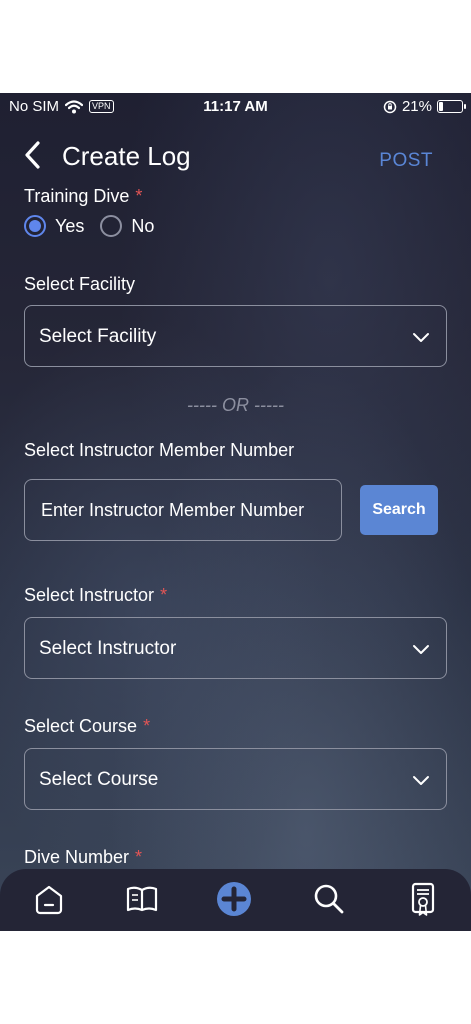 Image resolution: width=471 pixels, height=1024 pixels. Describe the element at coordinates (111, 226) in the screenshot. I see `radio-no-circle` at that location.